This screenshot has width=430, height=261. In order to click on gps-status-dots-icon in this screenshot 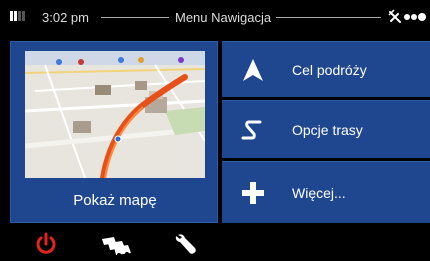, I will do `click(416, 17)`.